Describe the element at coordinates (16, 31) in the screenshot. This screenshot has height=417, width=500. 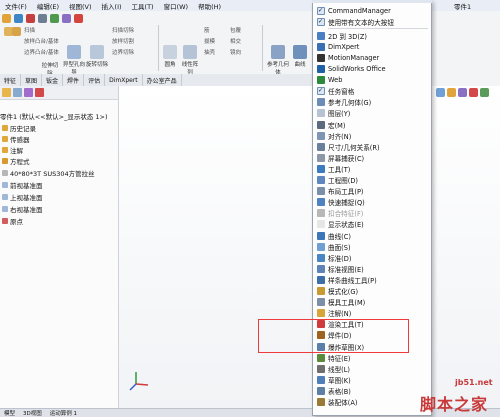
I see `revolve-boss-icon` at that location.